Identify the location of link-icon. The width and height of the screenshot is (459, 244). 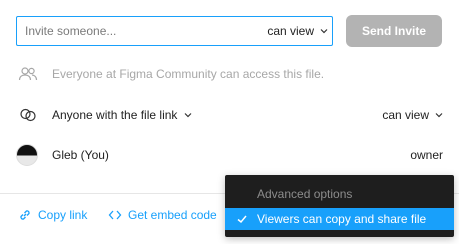
(28, 115).